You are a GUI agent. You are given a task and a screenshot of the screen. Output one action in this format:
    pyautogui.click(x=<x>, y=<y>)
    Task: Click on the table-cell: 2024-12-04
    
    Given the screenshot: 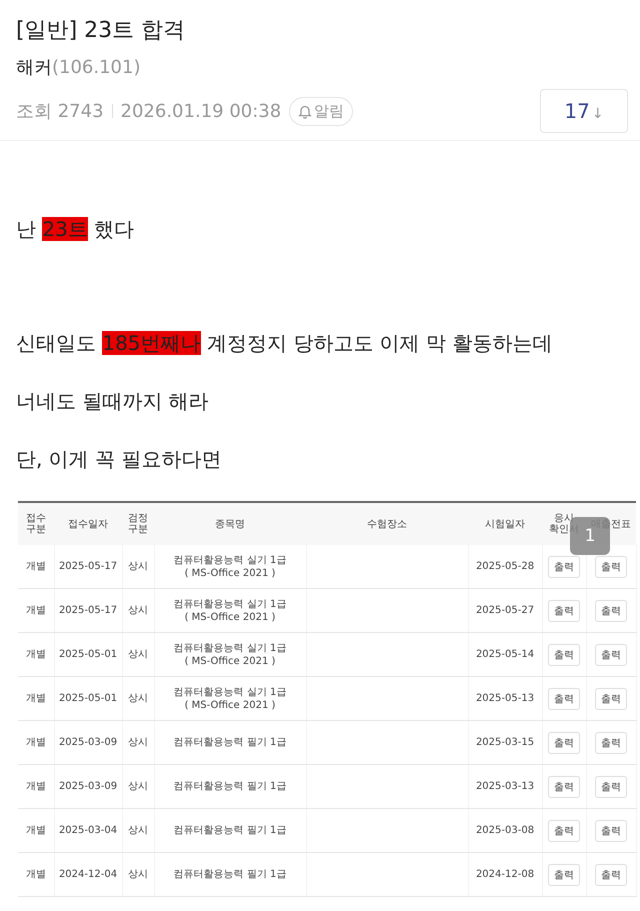 What is the action you would take?
    pyautogui.click(x=88, y=874)
    